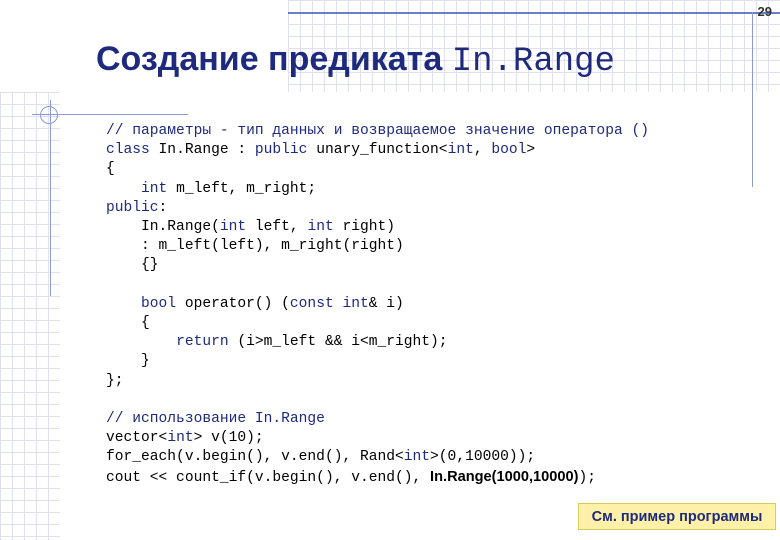 The image size is (780, 540). I want to click on code-text: >, so click(531, 150).